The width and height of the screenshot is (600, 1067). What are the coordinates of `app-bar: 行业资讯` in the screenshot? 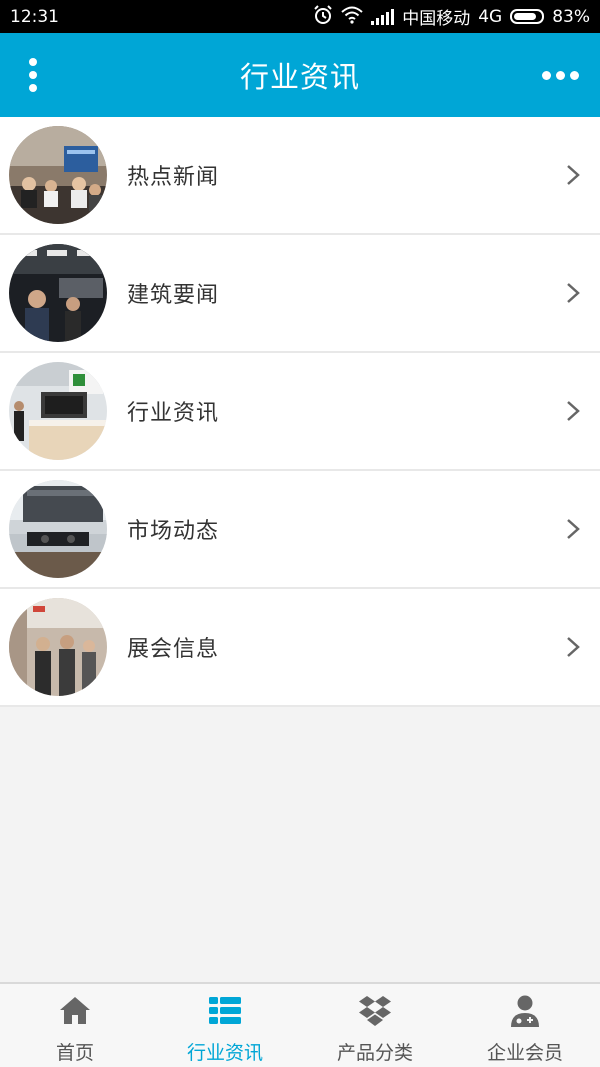 It's located at (300, 75).